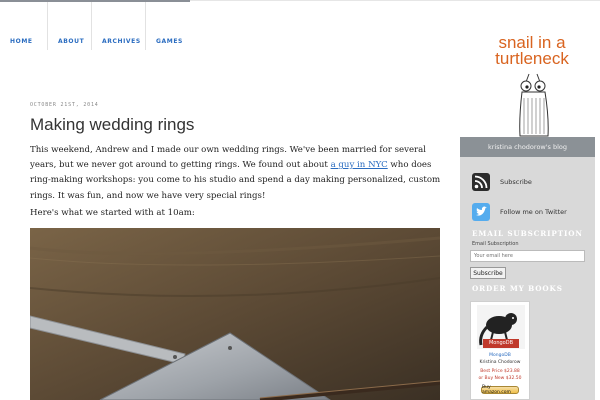 The width and height of the screenshot is (600, 400). Describe the element at coordinates (64, 105) in the screenshot. I see `post-date: OCTOBER 21ST, 2014` at that location.